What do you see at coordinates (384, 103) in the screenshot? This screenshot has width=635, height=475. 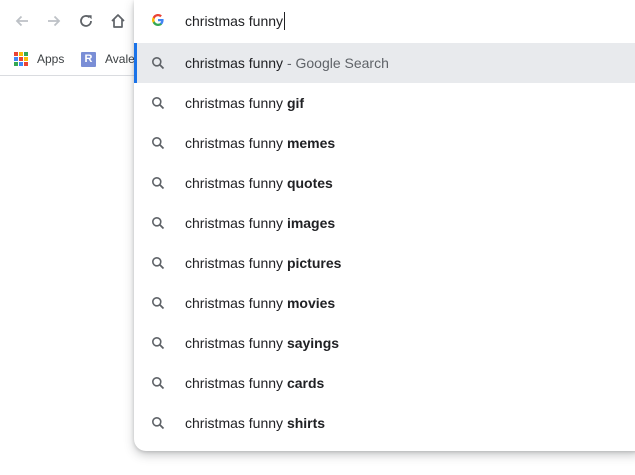 I see `suggestion-item: christmas funny gif` at bounding box center [384, 103].